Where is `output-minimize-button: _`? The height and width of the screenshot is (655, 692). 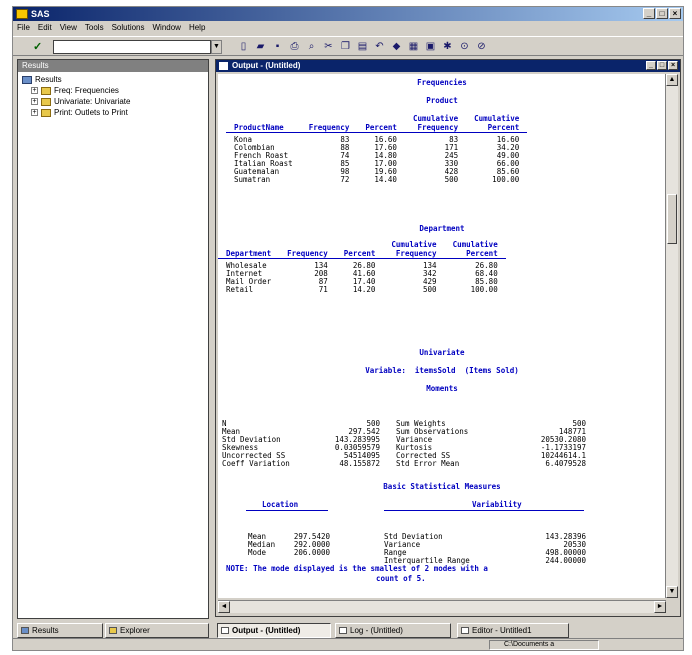
output-minimize-button: _ is located at coordinates (651, 65).